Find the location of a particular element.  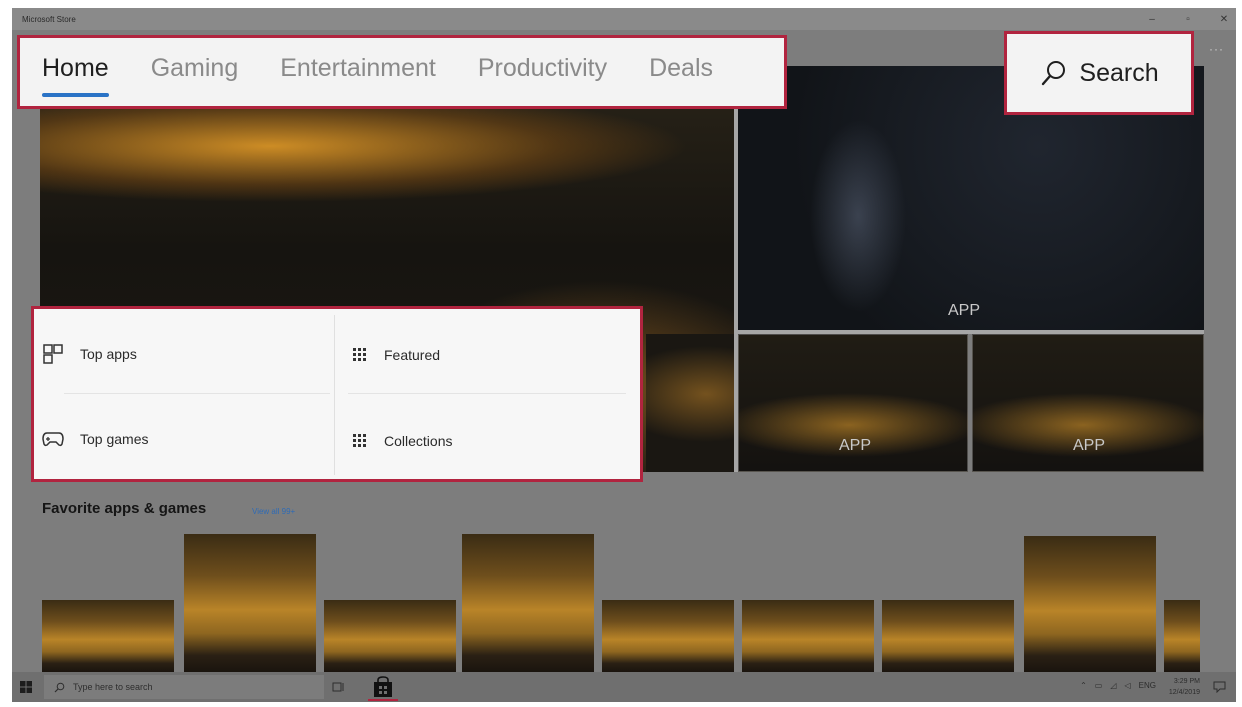

maximize-button: ▫ is located at coordinates (1188, 19).